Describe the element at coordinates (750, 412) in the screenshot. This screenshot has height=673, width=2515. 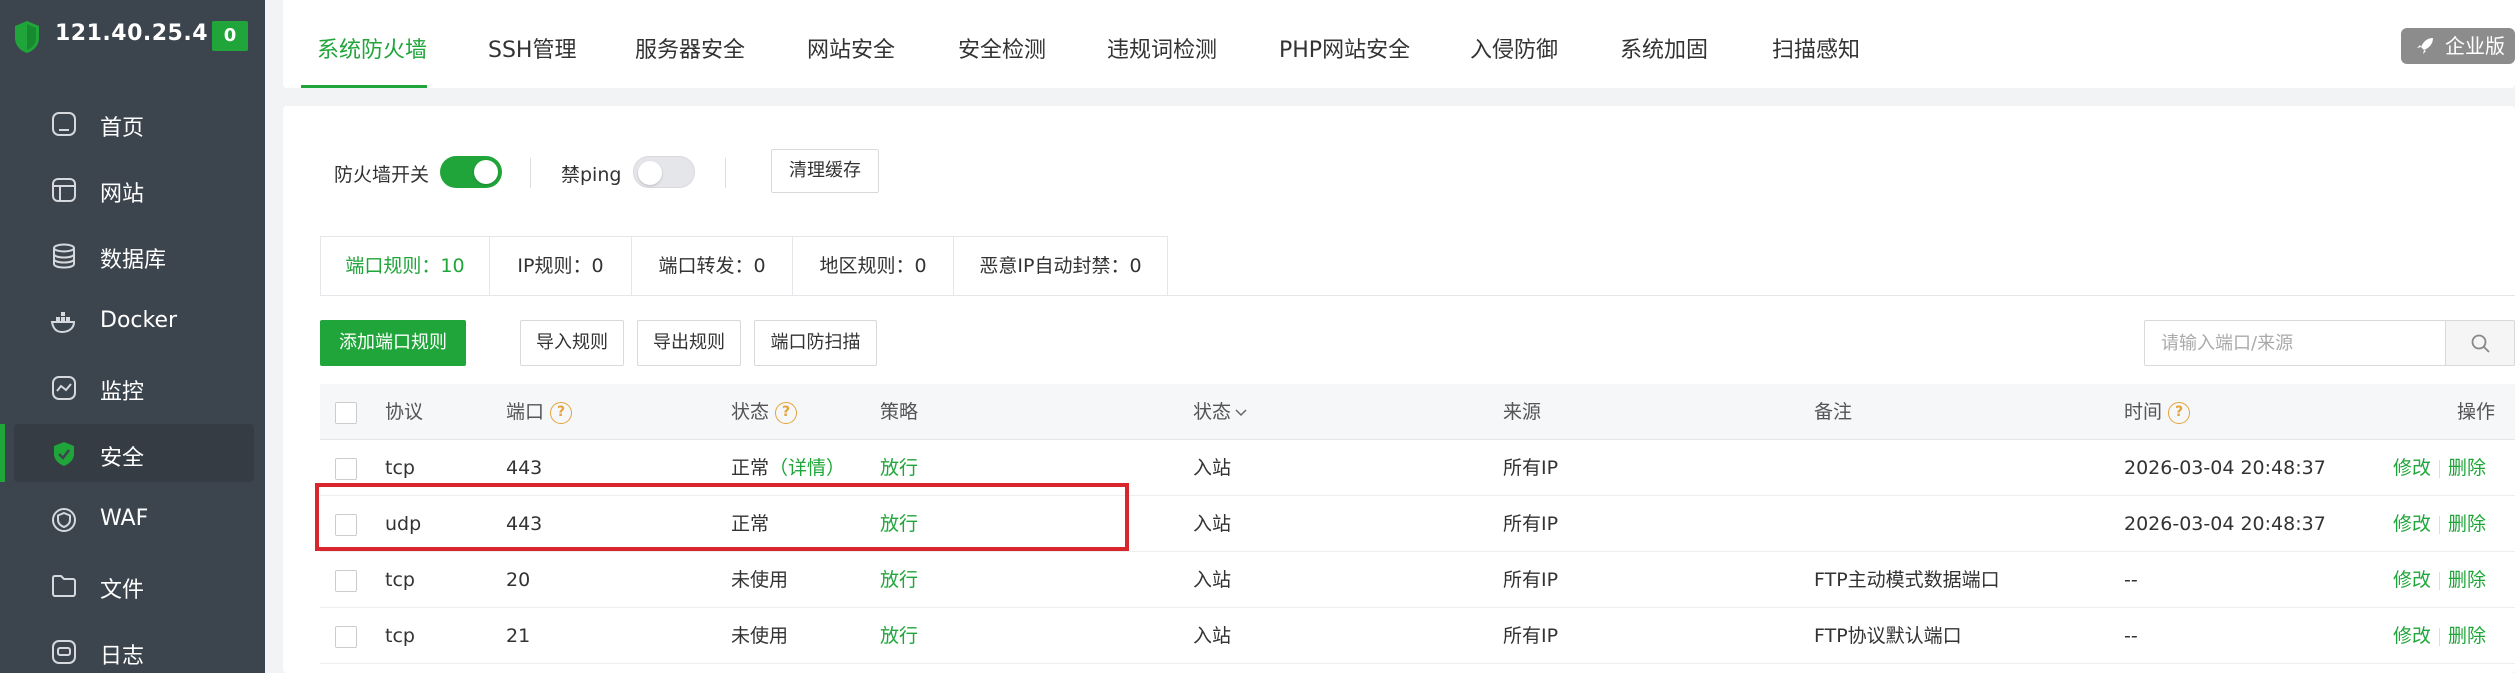
I see `header-status-label: 状态` at that location.